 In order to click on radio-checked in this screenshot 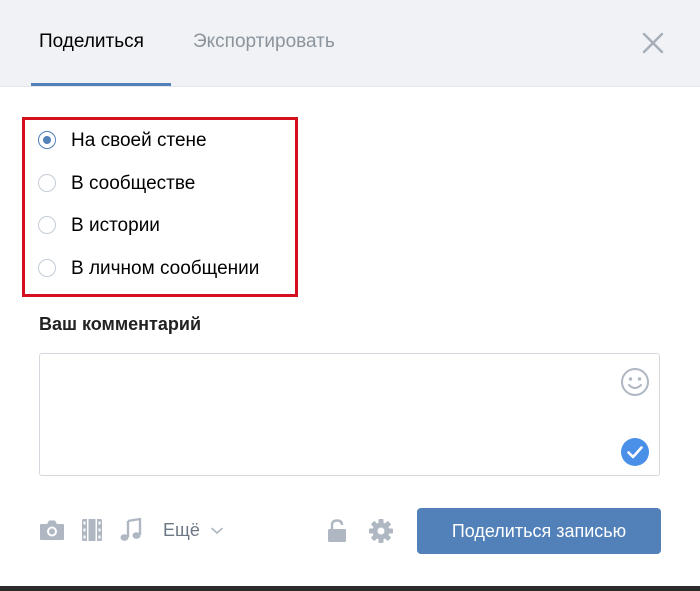, I will do `click(47, 140)`.